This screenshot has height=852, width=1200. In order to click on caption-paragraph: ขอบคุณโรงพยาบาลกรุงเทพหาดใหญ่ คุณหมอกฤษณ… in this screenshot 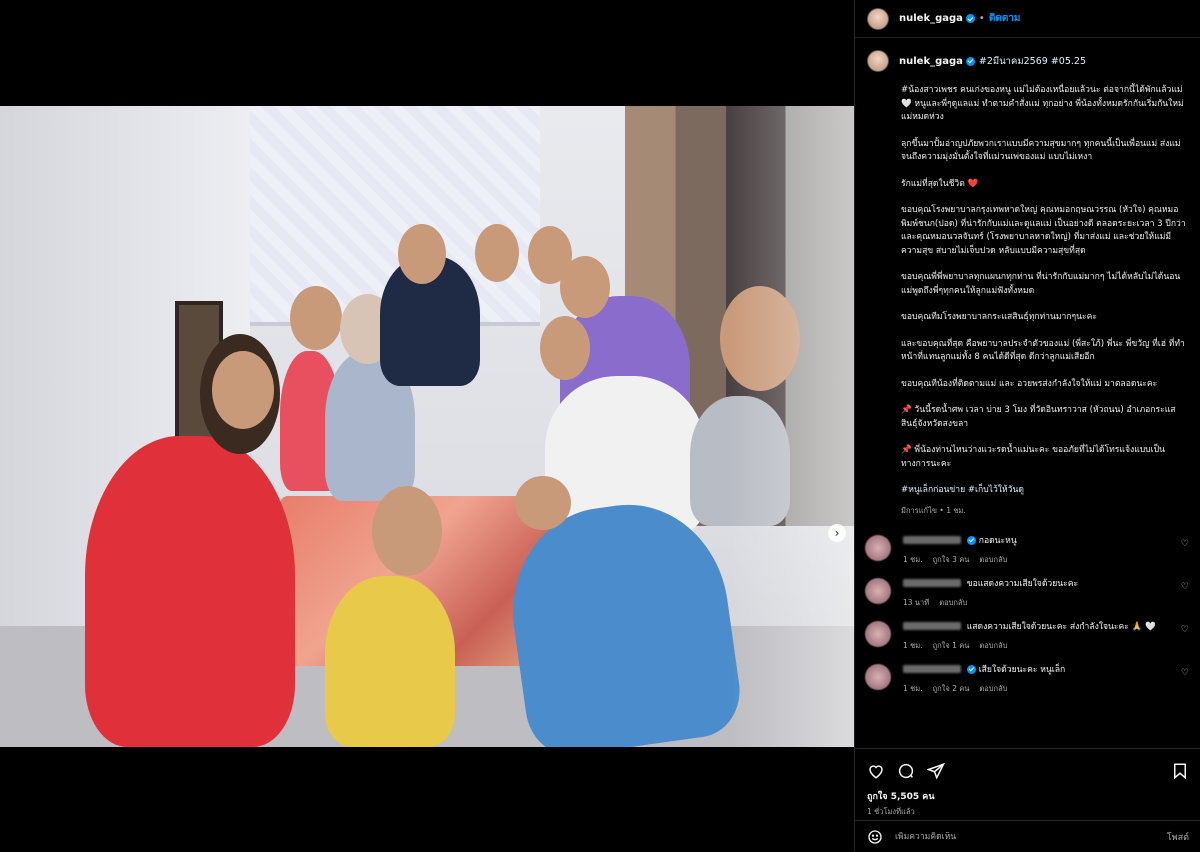, I will do `click(1043, 230)`.